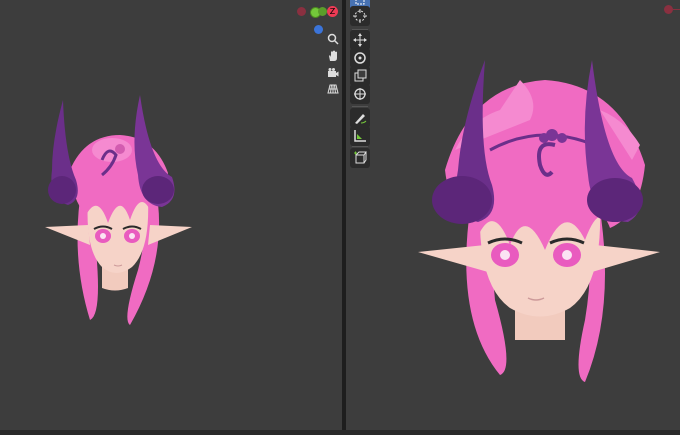 Image resolution: width=680 pixels, height=435 pixels. What do you see at coordinates (360, 40) in the screenshot?
I see `move-icon` at bounding box center [360, 40].